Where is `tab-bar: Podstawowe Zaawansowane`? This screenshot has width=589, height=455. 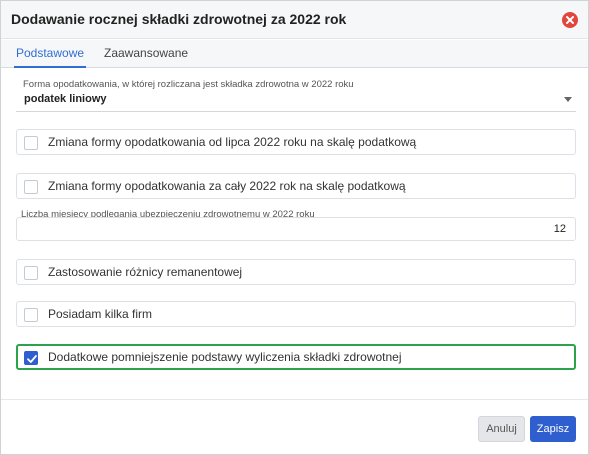
tab-bar: Podstawowe Zaawansowane is located at coordinates (294, 54).